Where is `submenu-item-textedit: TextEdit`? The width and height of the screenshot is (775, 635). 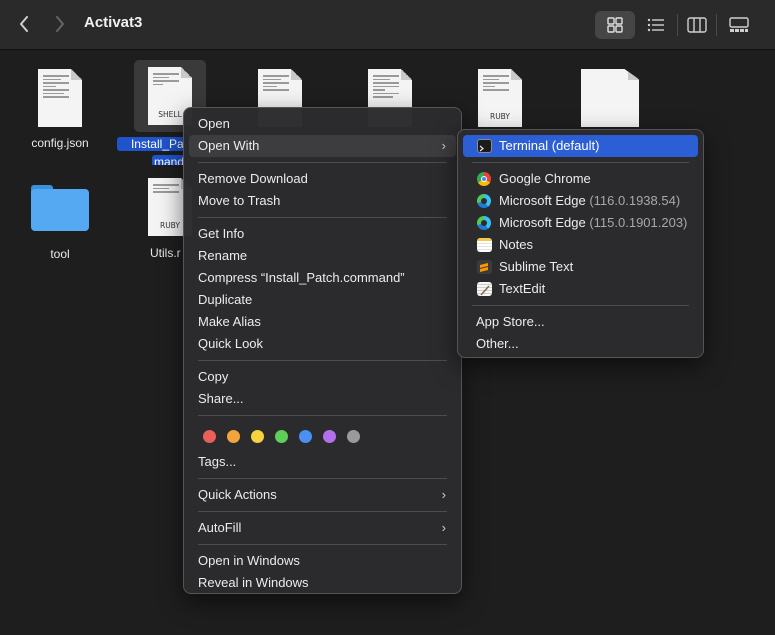
submenu-item-textedit: TextEdit is located at coordinates (580, 289).